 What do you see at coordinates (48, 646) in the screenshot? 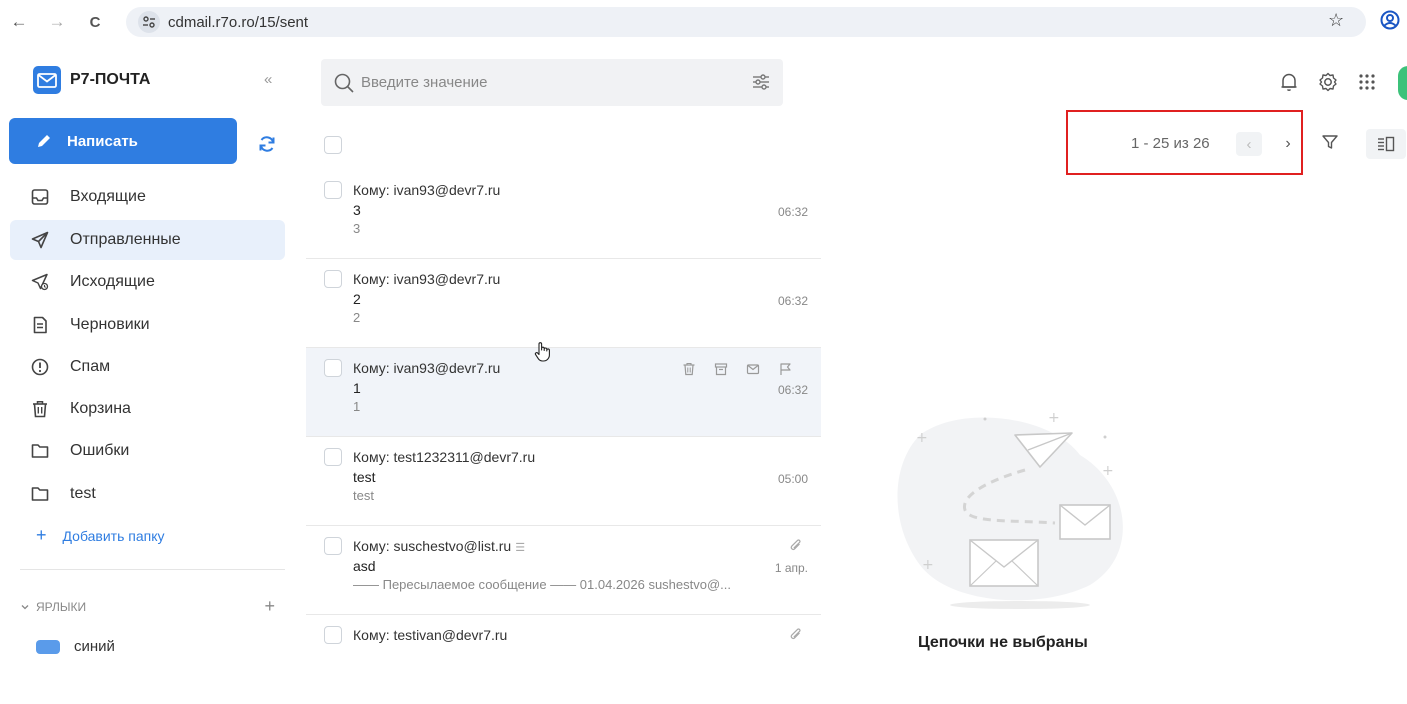
I see `label-color-icon` at bounding box center [48, 646].